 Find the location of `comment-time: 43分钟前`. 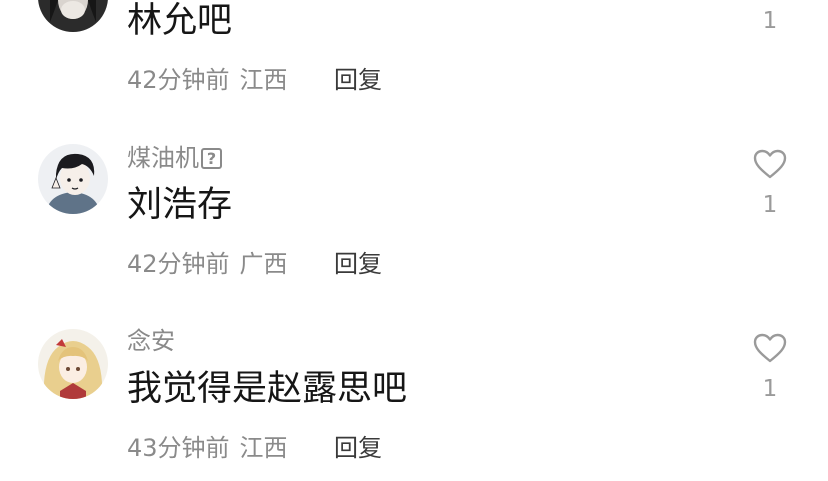

comment-time: 43分钟前 is located at coordinates (178, 448).